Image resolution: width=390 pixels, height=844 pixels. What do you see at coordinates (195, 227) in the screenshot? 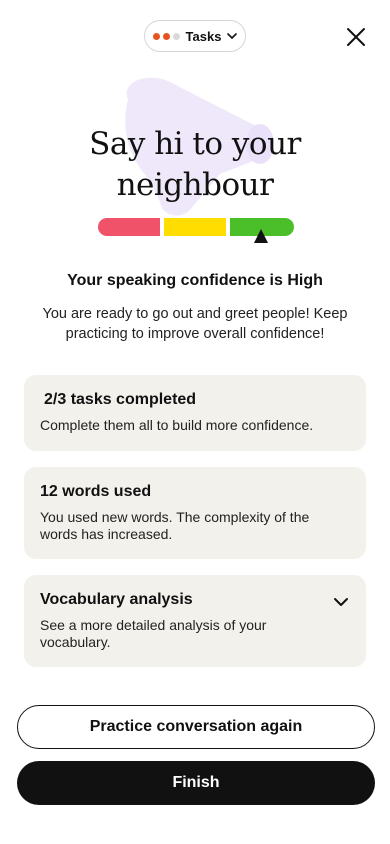
I see `meter-segment-medium` at bounding box center [195, 227].